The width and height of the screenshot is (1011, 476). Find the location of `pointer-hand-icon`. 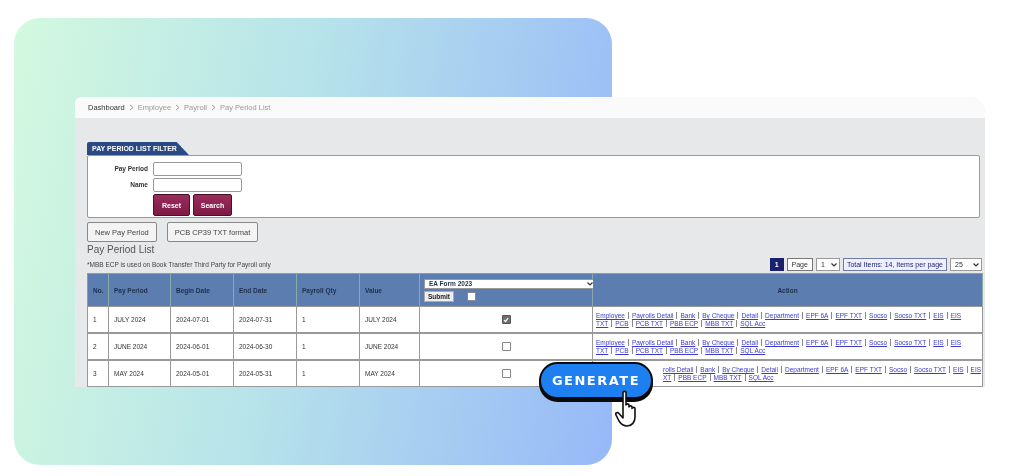

pointer-hand-icon is located at coordinates (626, 409).